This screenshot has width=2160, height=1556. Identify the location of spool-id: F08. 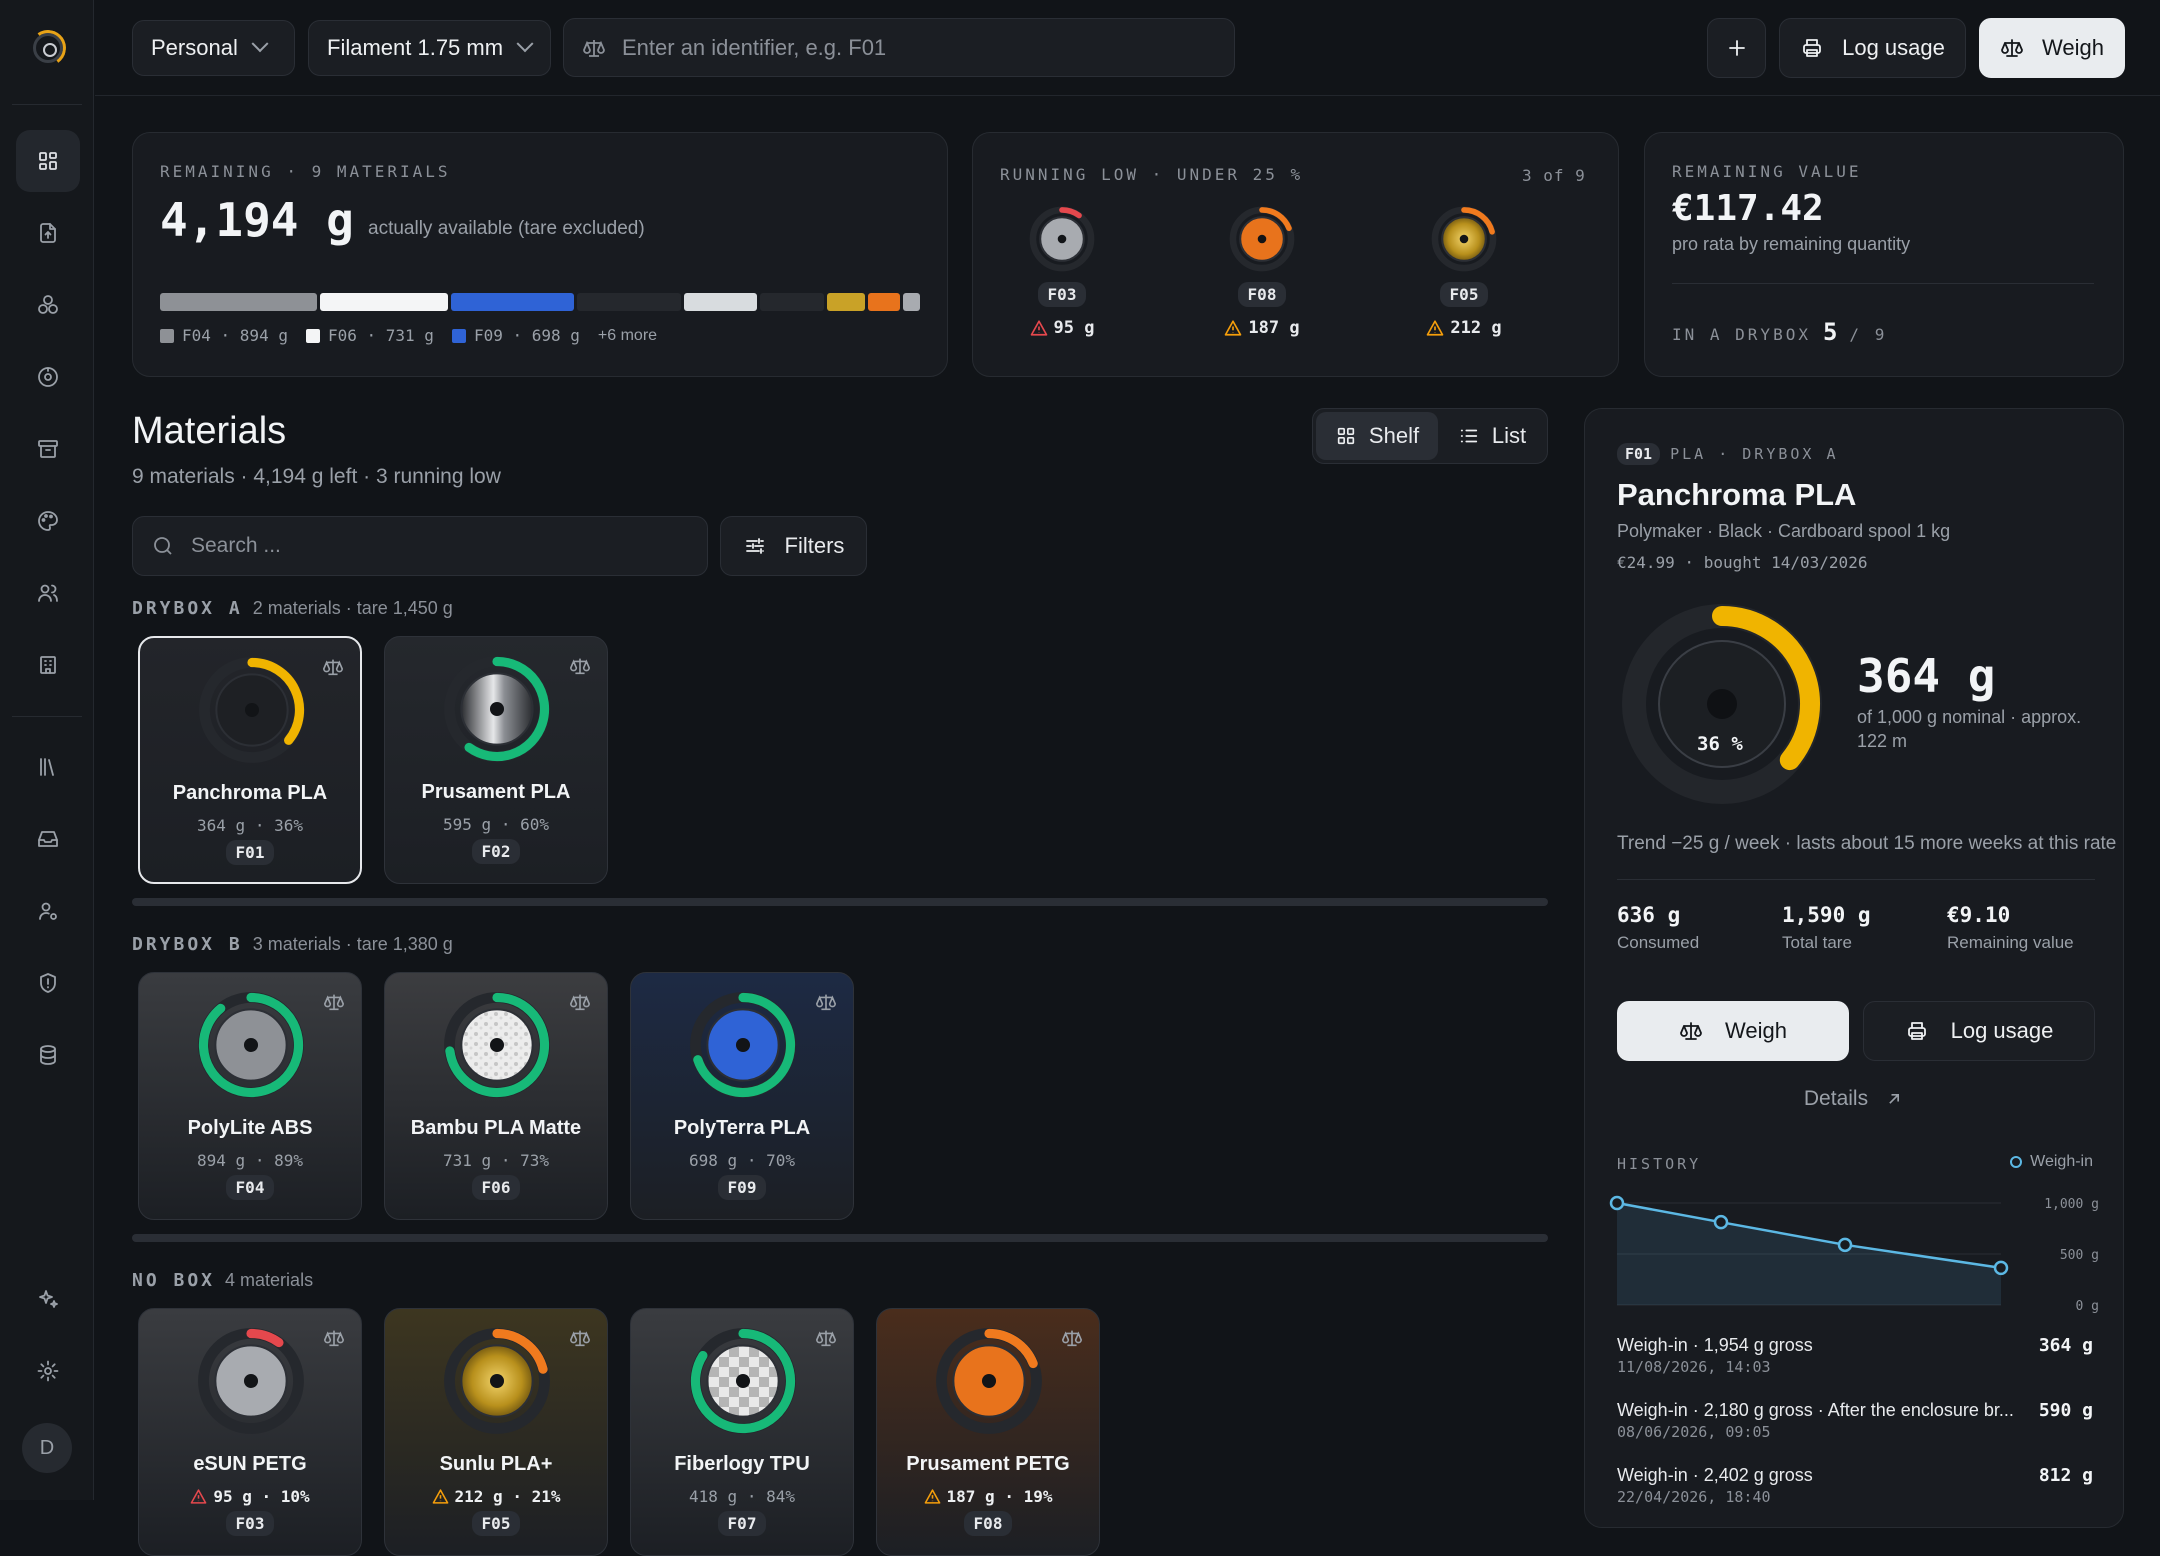
(1262, 294).